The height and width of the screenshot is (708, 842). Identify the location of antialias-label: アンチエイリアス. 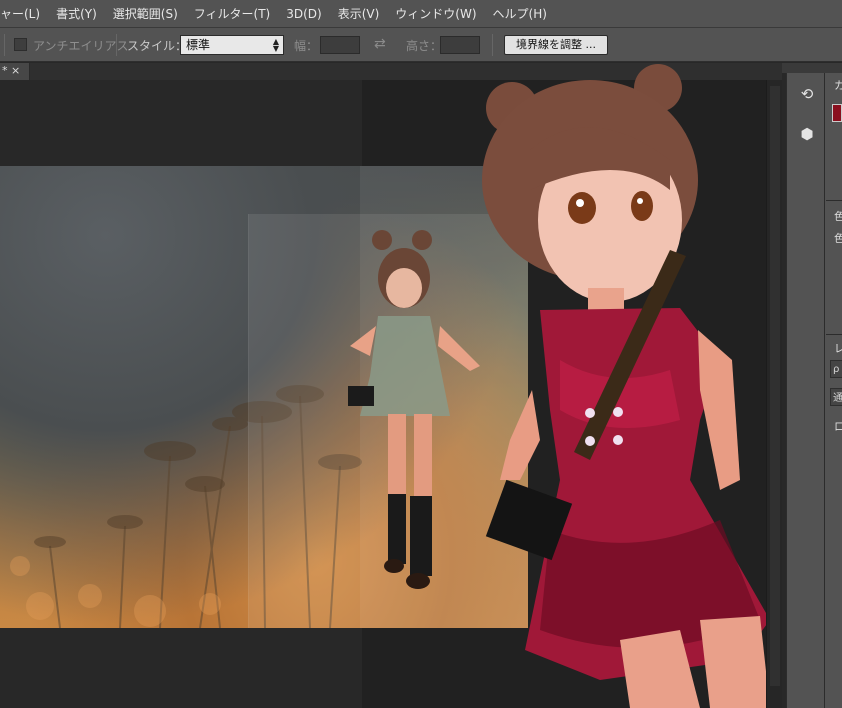
(81, 46).